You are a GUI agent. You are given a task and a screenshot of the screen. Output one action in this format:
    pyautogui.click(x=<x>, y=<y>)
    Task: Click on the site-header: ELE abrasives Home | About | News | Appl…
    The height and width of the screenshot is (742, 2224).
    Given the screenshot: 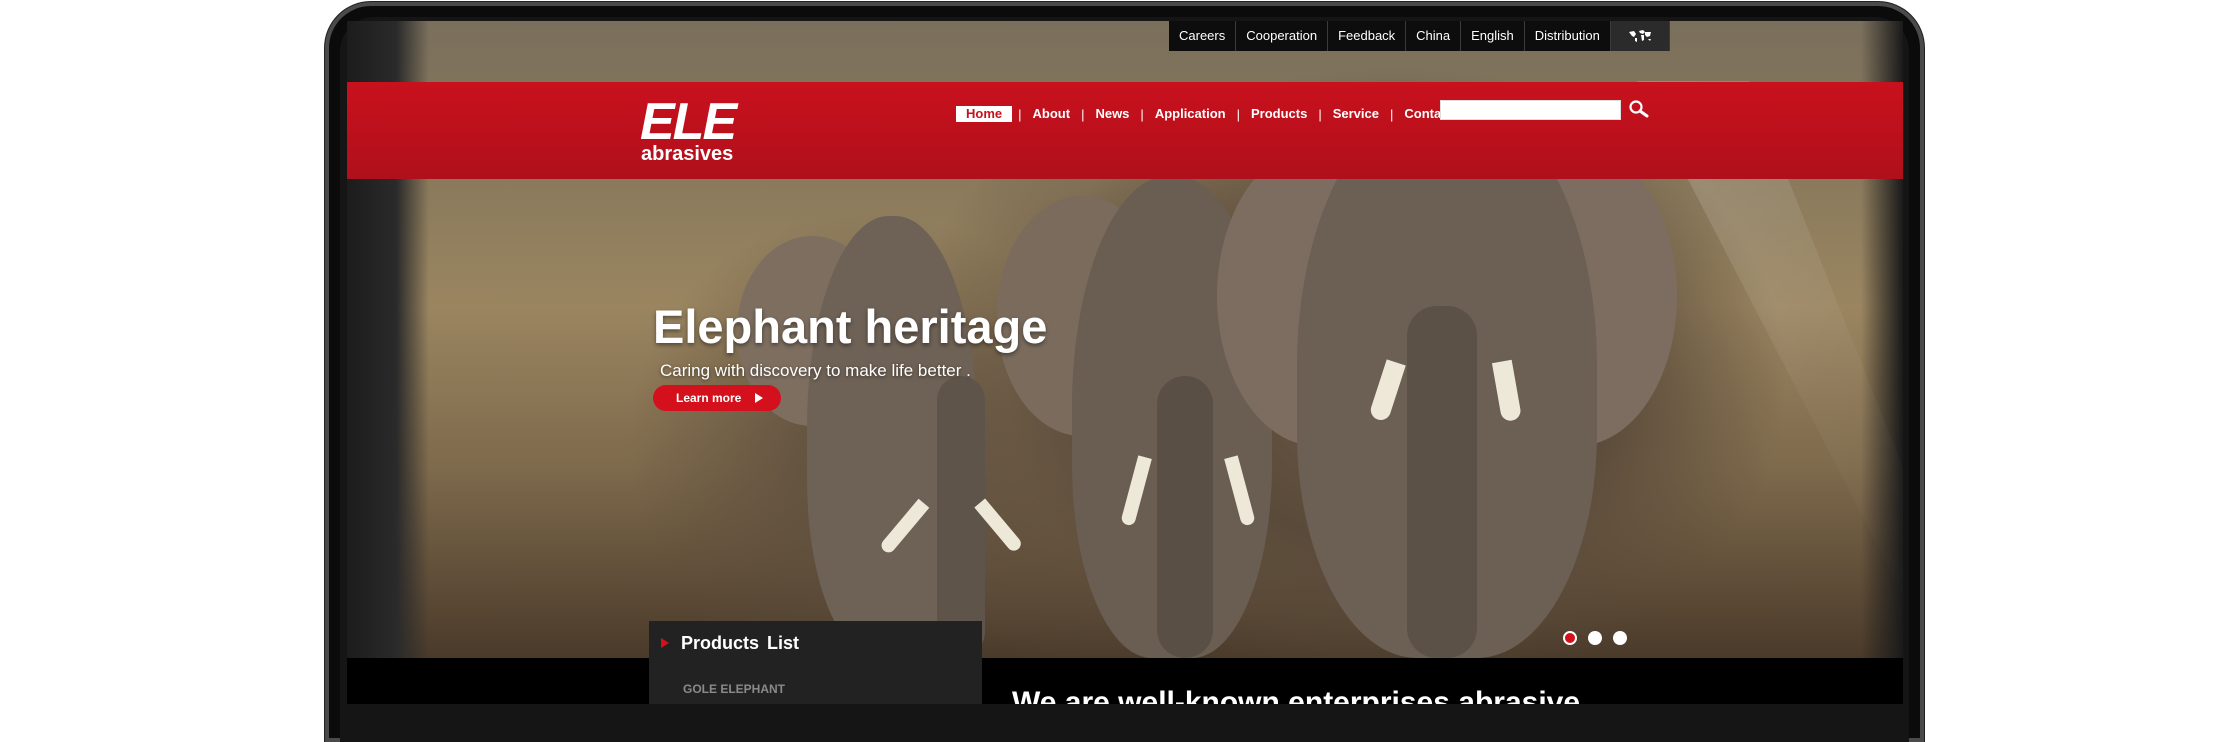 What is the action you would take?
    pyautogui.click(x=1125, y=130)
    